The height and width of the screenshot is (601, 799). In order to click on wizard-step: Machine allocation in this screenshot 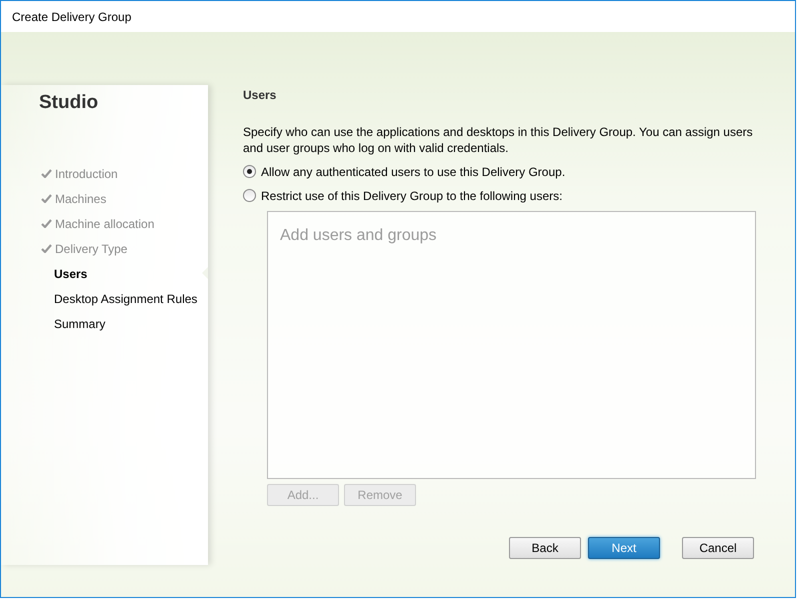, I will do `click(104, 223)`.